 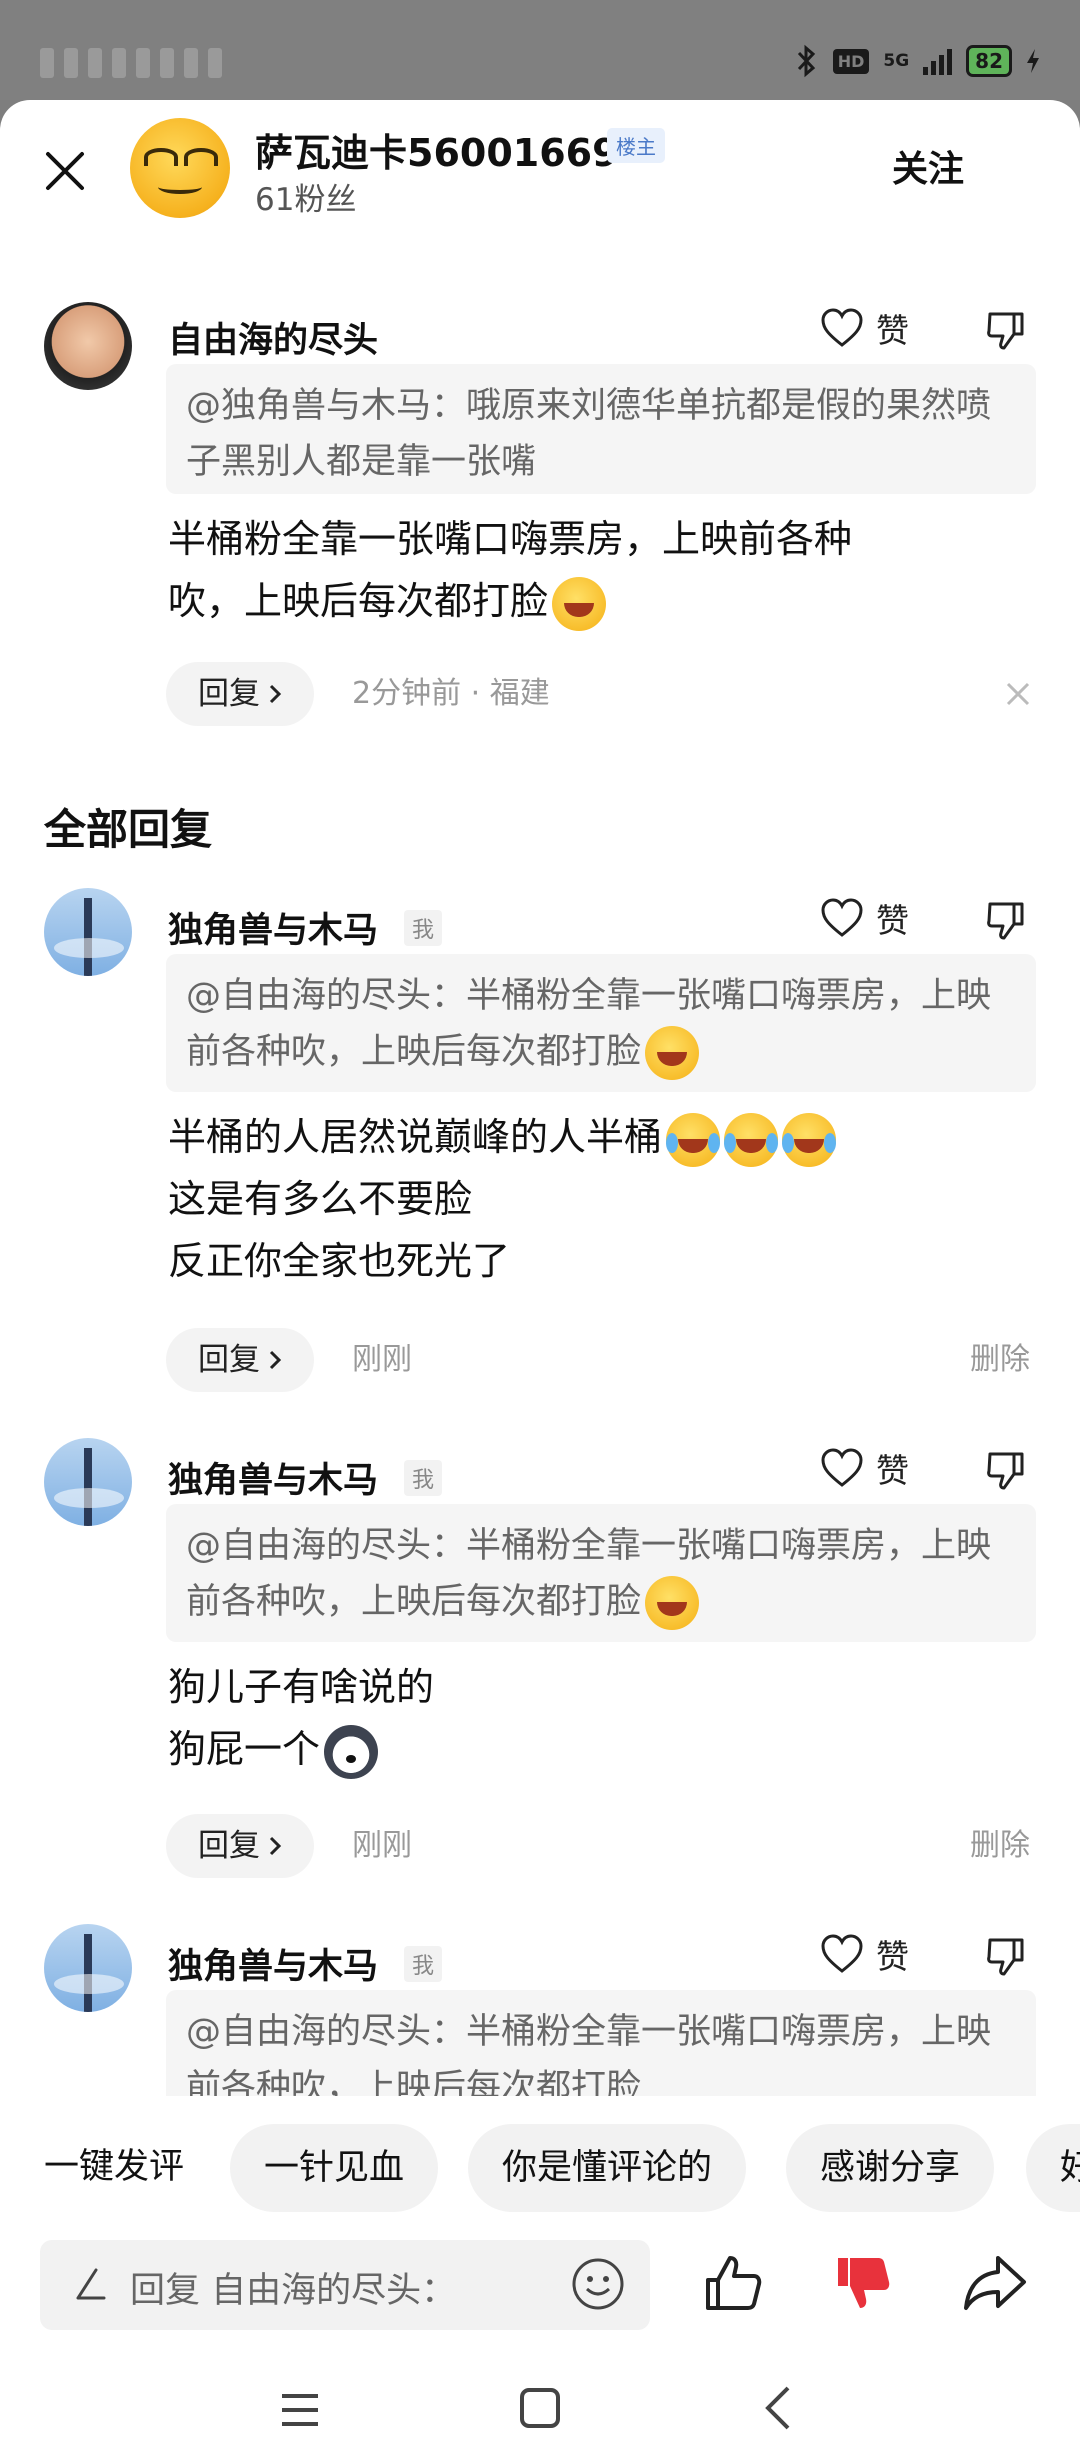 What do you see at coordinates (806, 61) in the screenshot?
I see `bluetooth-icon` at bounding box center [806, 61].